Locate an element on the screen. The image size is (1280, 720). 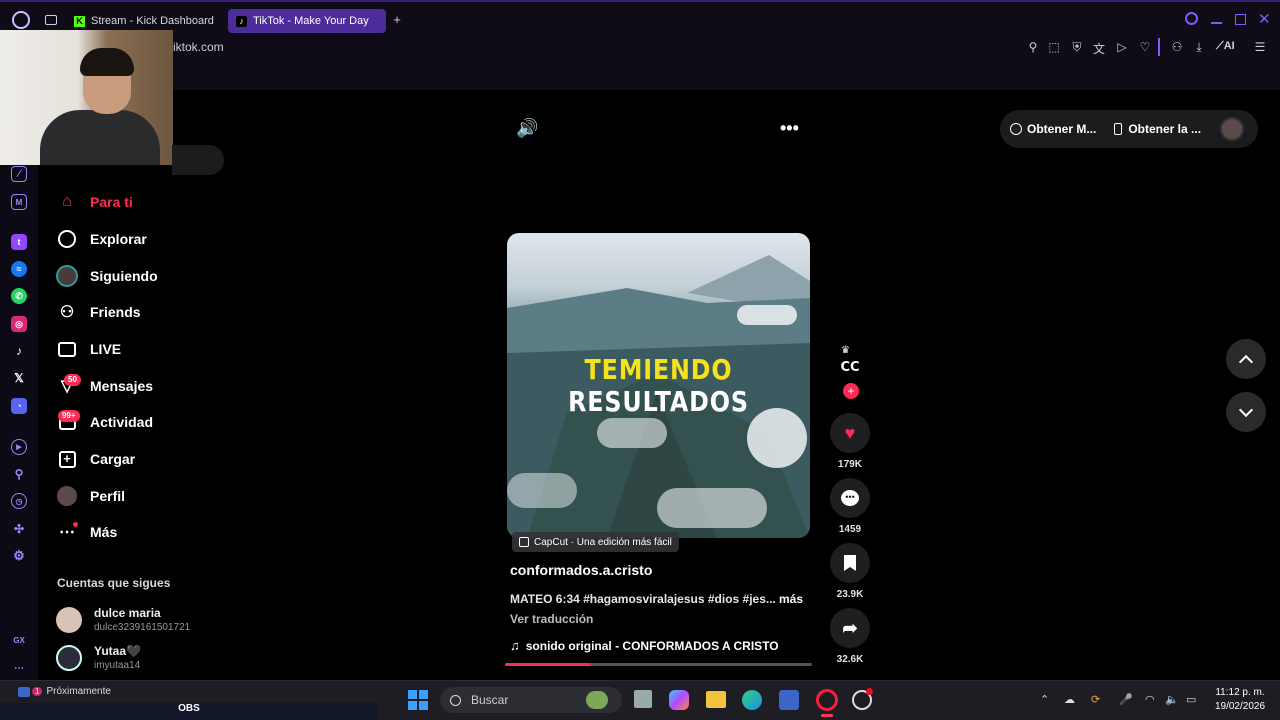
workspace-icon is located at coordinates (51, 20).